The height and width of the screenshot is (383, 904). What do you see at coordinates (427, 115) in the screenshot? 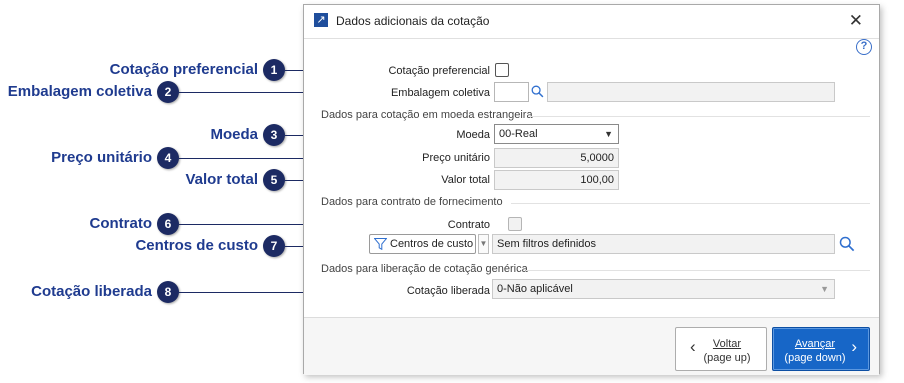
I see `group-title-moeda-estrangeira: Dados para cotação em moeda estrangeira` at bounding box center [427, 115].